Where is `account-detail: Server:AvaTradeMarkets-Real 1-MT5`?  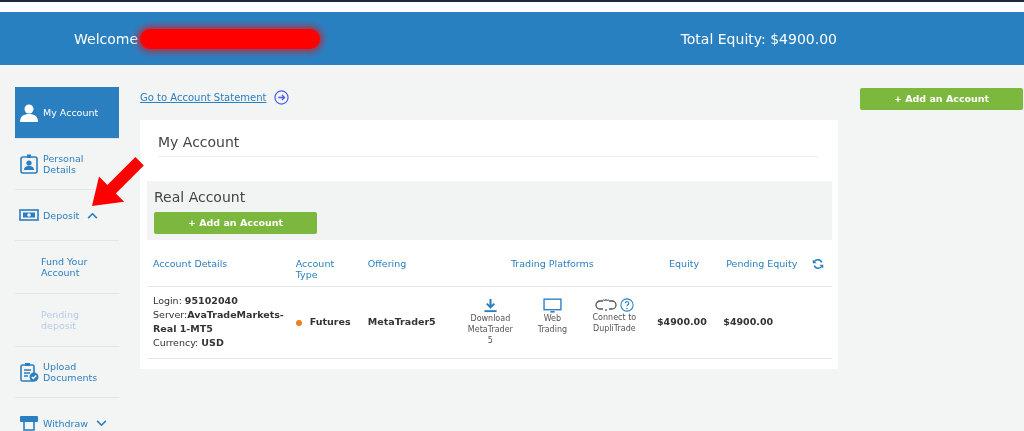 account-detail: Server:AvaTradeMarkets-Real 1-MT5 is located at coordinates (218, 321).